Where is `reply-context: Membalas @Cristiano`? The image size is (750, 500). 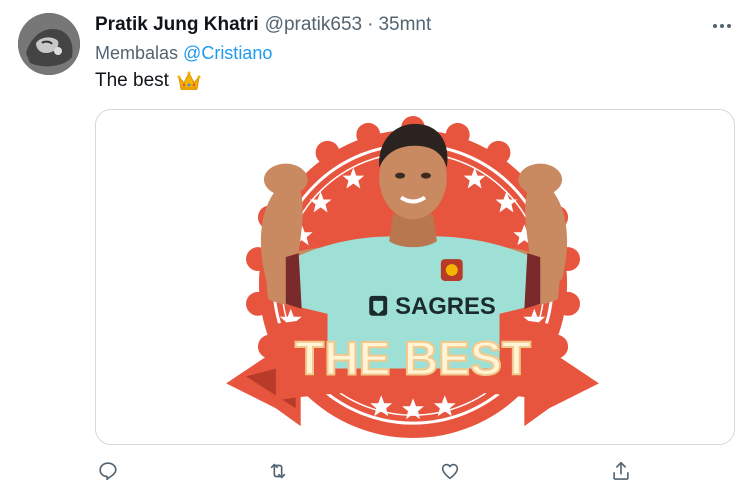
reply-context: Membalas @Cristiano is located at coordinates (183, 53).